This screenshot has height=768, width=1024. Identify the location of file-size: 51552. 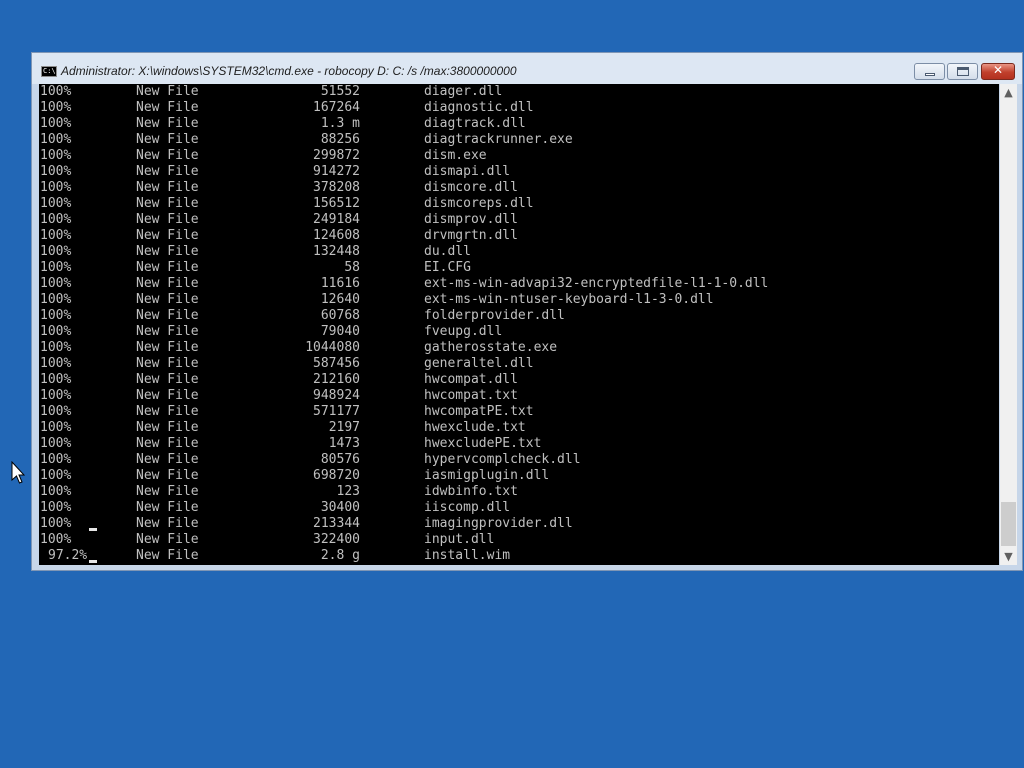
(340, 91).